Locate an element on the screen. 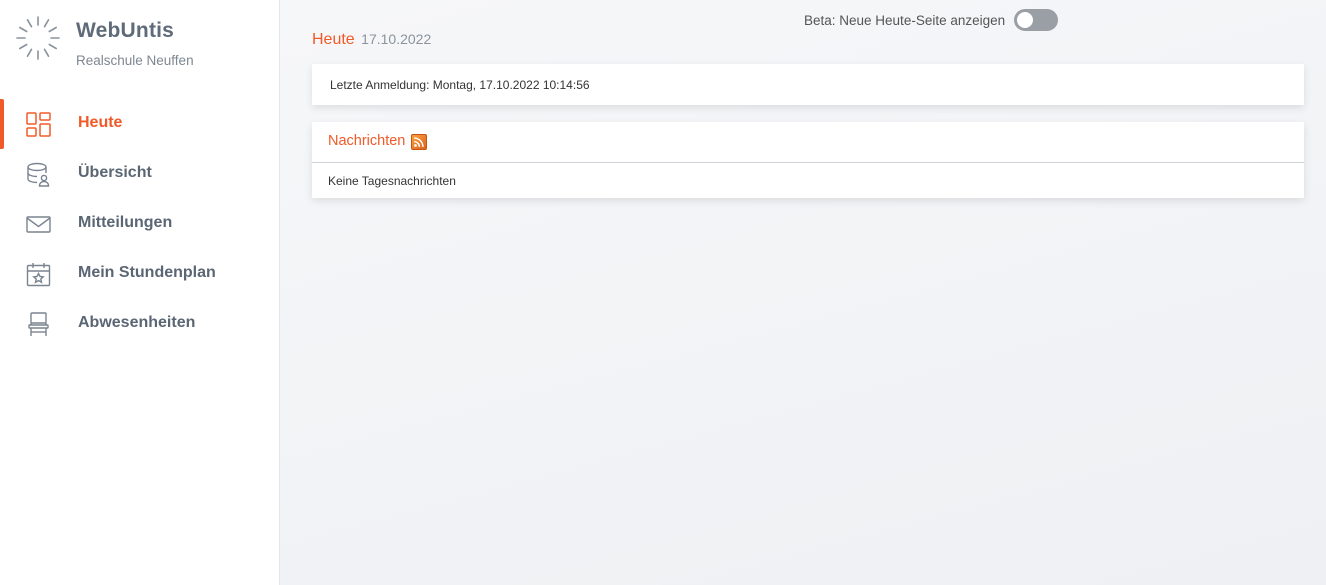 This screenshot has height=585, width=1326. sidebar-item-label: Abwesenheiten is located at coordinates (137, 322).